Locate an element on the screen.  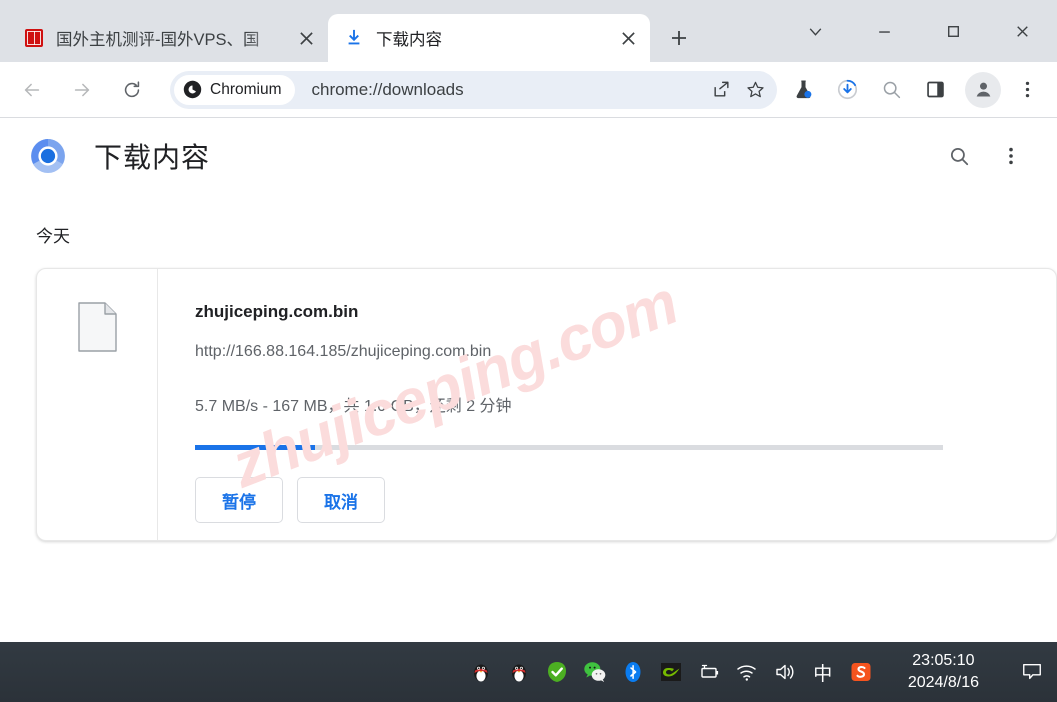
download-status: 5.7 MB/s - 167 MB，共 1.0 GB，还剩 2 分钟 is located at coordinates (353, 406).